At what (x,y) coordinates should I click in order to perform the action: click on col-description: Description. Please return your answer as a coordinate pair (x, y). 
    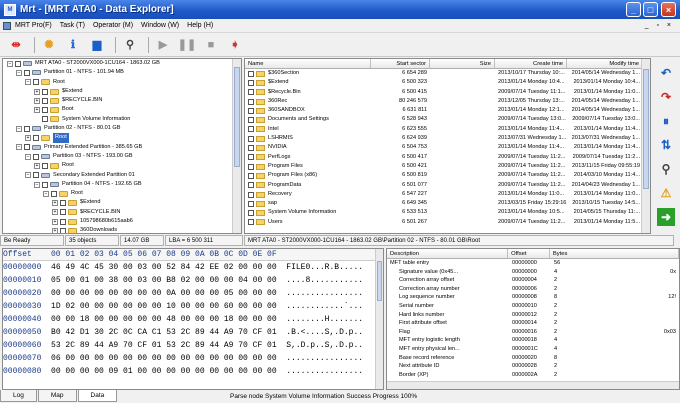
    Looking at the image, I should click on (448, 253).